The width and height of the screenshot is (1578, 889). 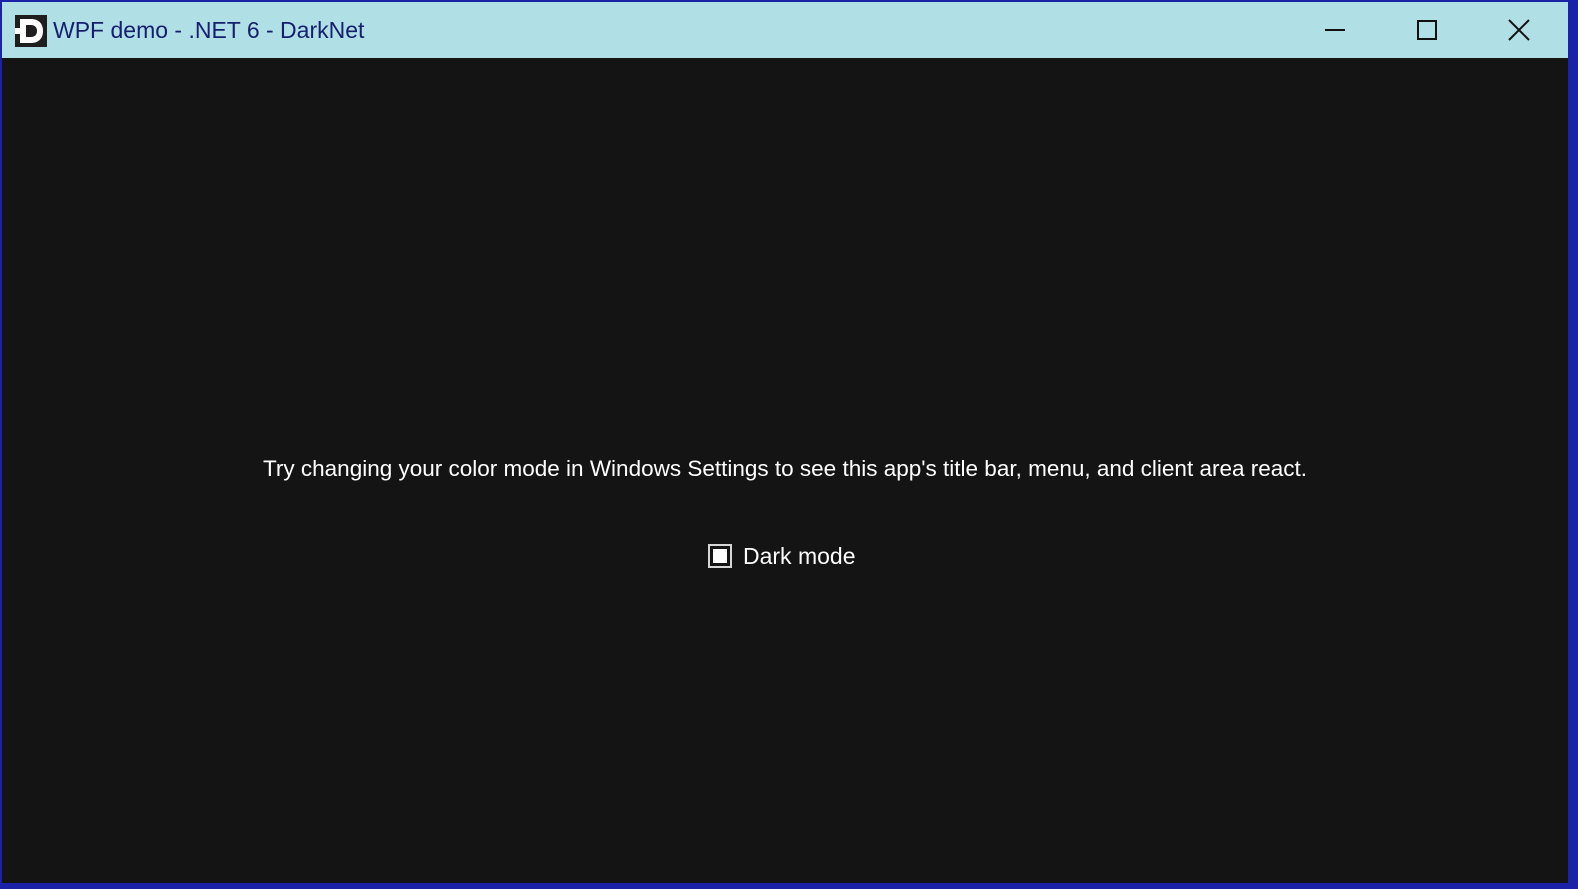 I want to click on minimize-icon, so click(x=1335, y=30).